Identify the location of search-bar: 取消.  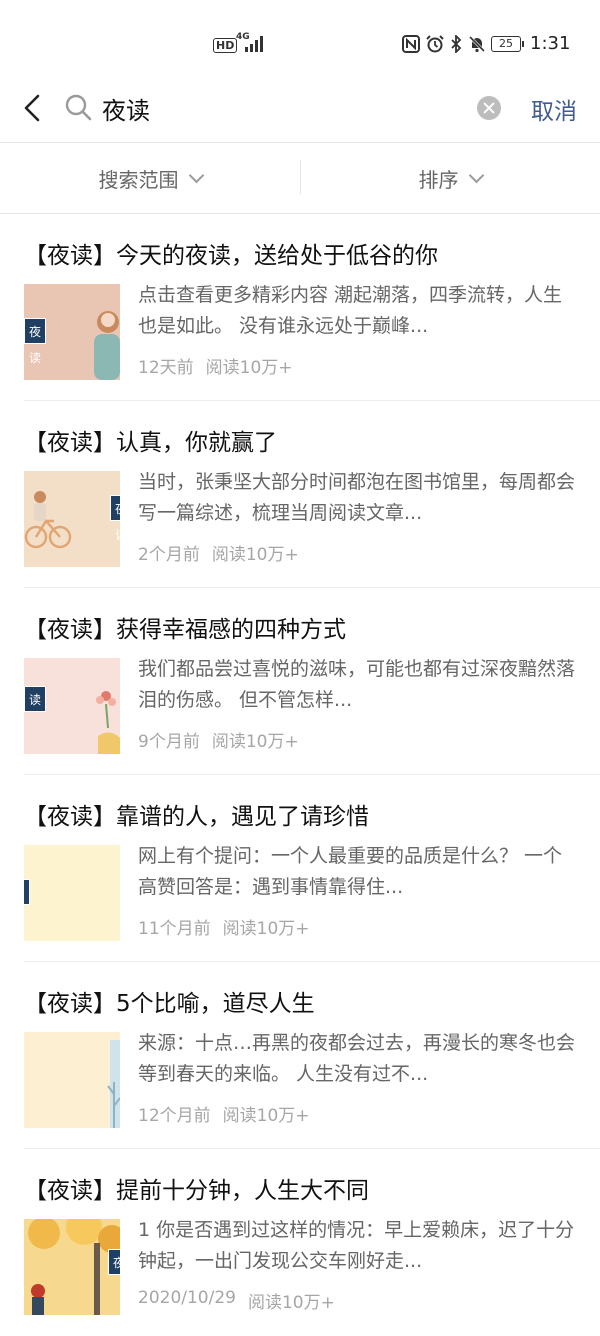
(300, 108).